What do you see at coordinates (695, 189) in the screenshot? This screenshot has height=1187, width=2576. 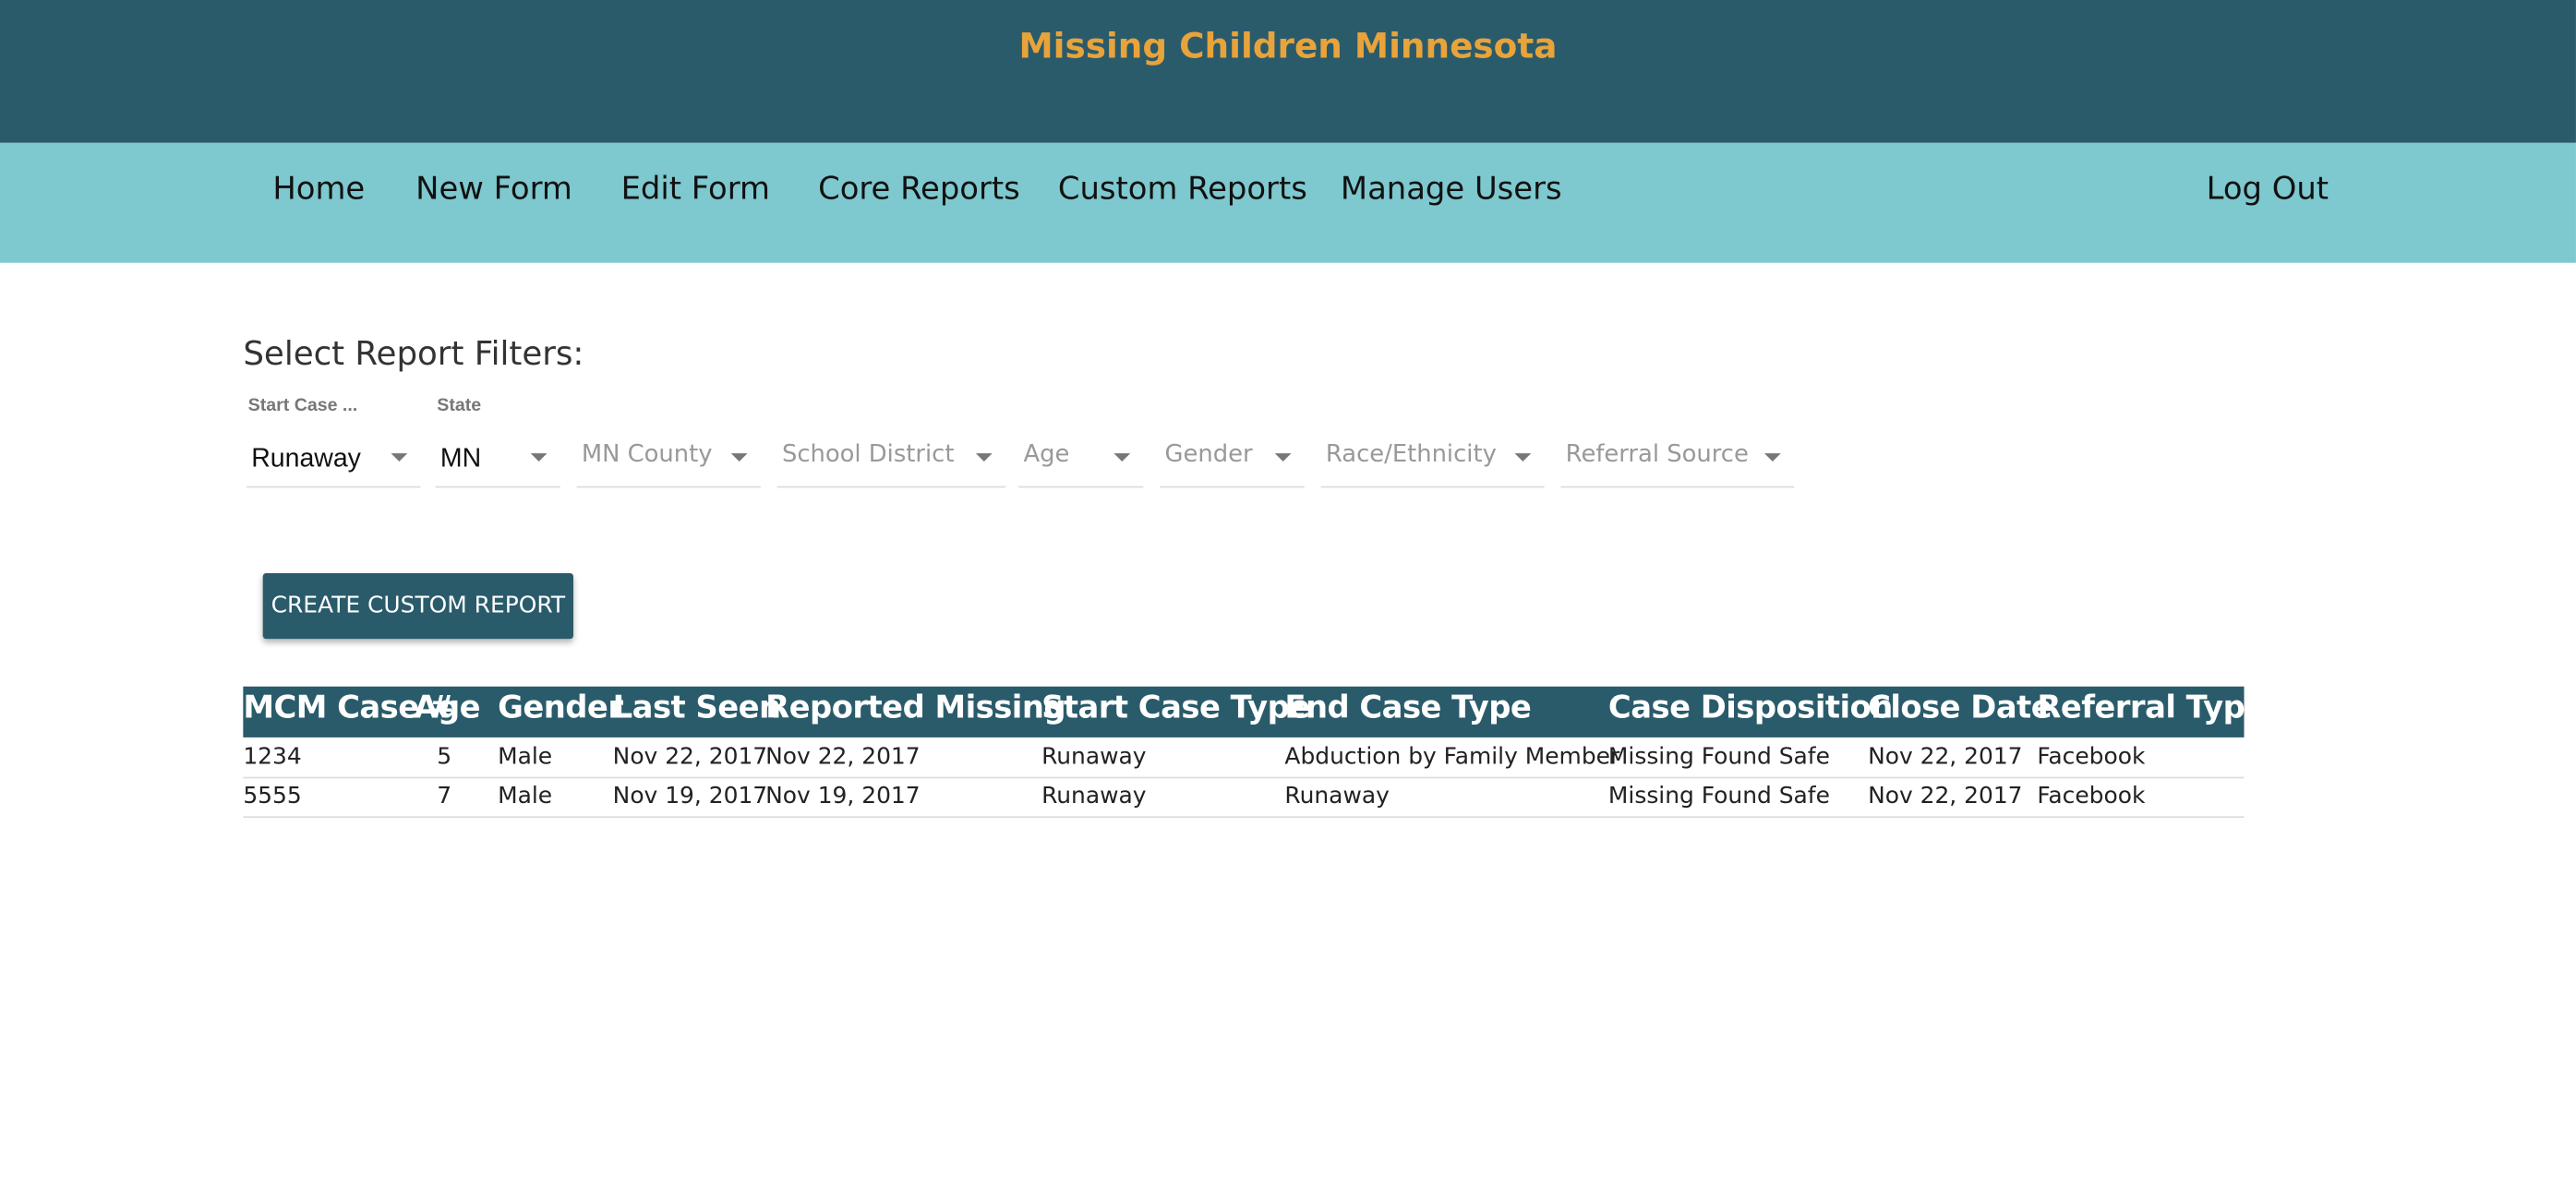 I see `nav-edit-form: Edit Form` at bounding box center [695, 189].